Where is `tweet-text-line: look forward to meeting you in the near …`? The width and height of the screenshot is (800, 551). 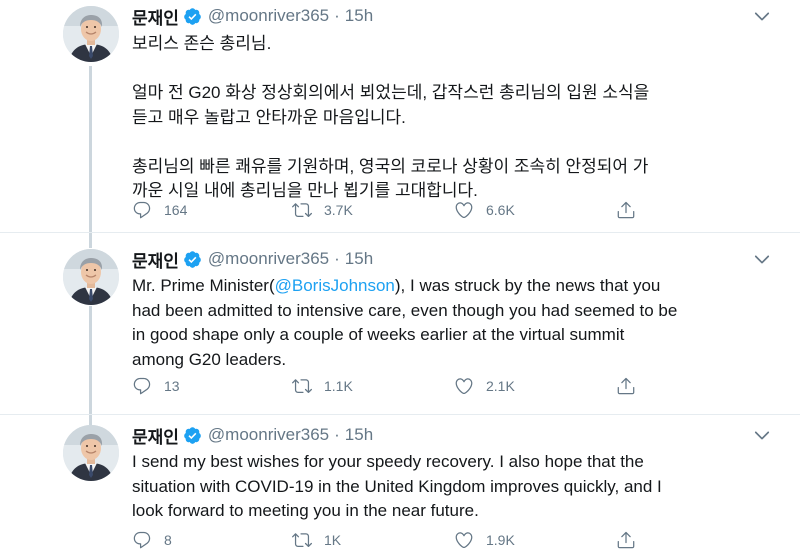 tweet-text-line: look forward to meeting you in the near … is located at coordinates (305, 510).